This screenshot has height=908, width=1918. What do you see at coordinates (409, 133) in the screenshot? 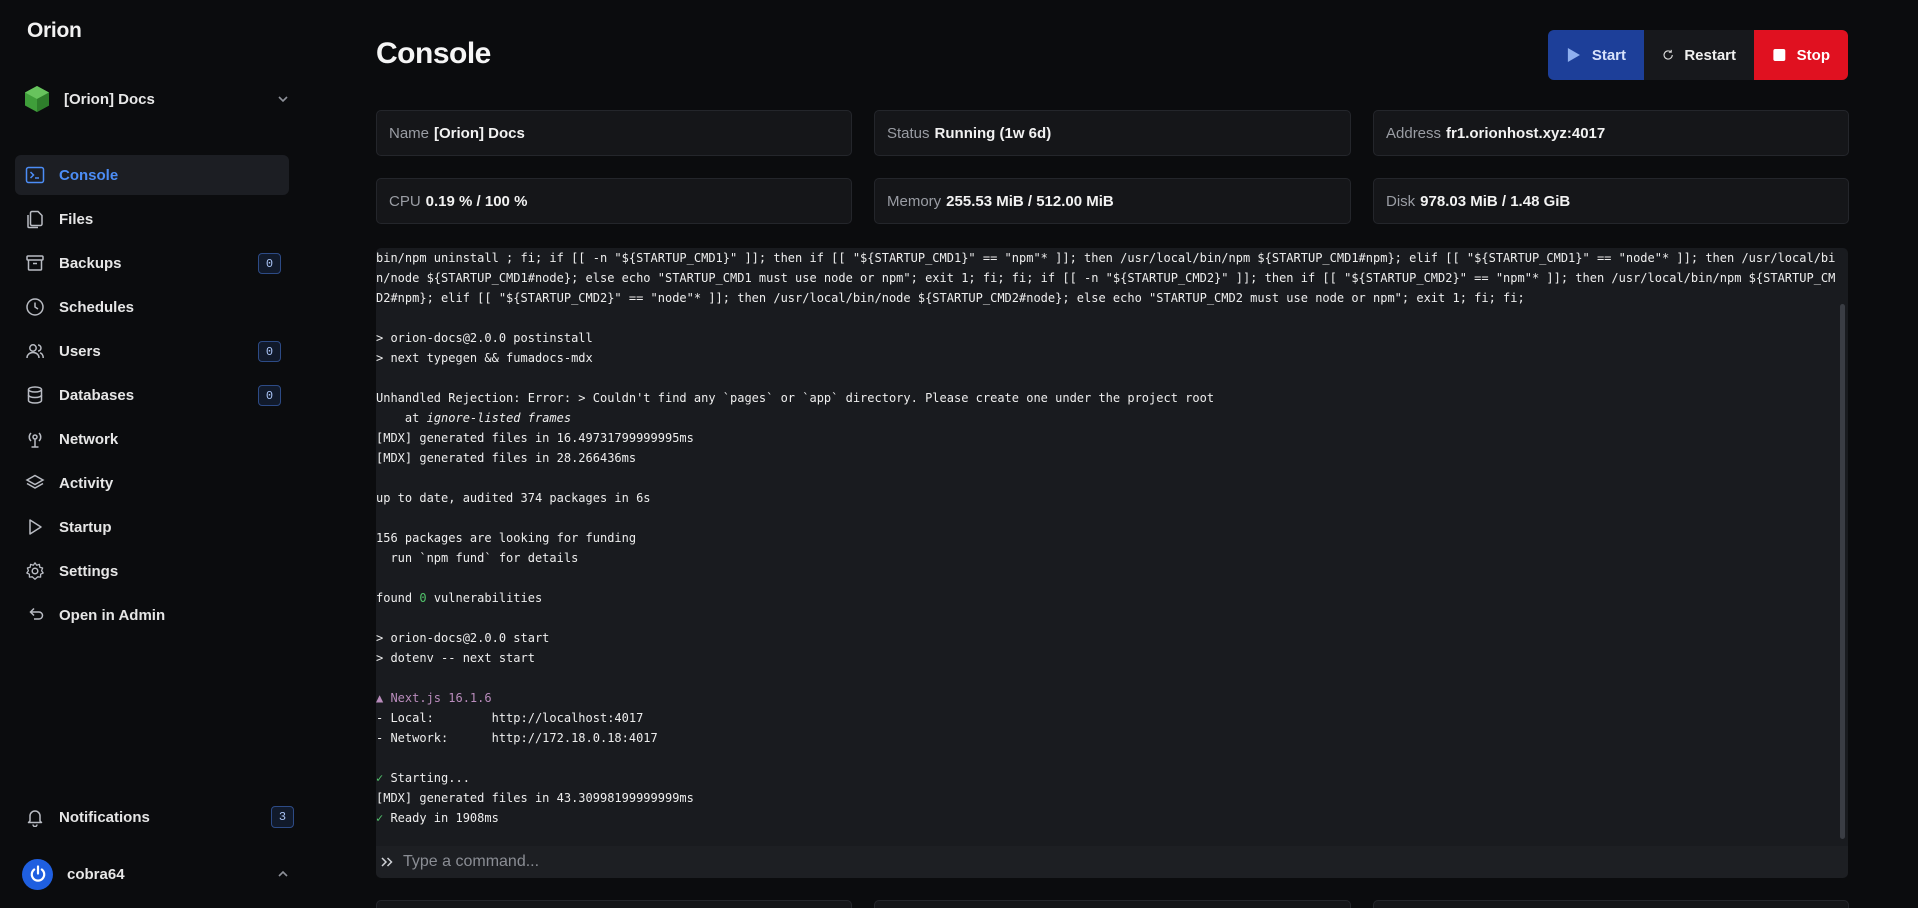
I see `stat-label: Name` at bounding box center [409, 133].